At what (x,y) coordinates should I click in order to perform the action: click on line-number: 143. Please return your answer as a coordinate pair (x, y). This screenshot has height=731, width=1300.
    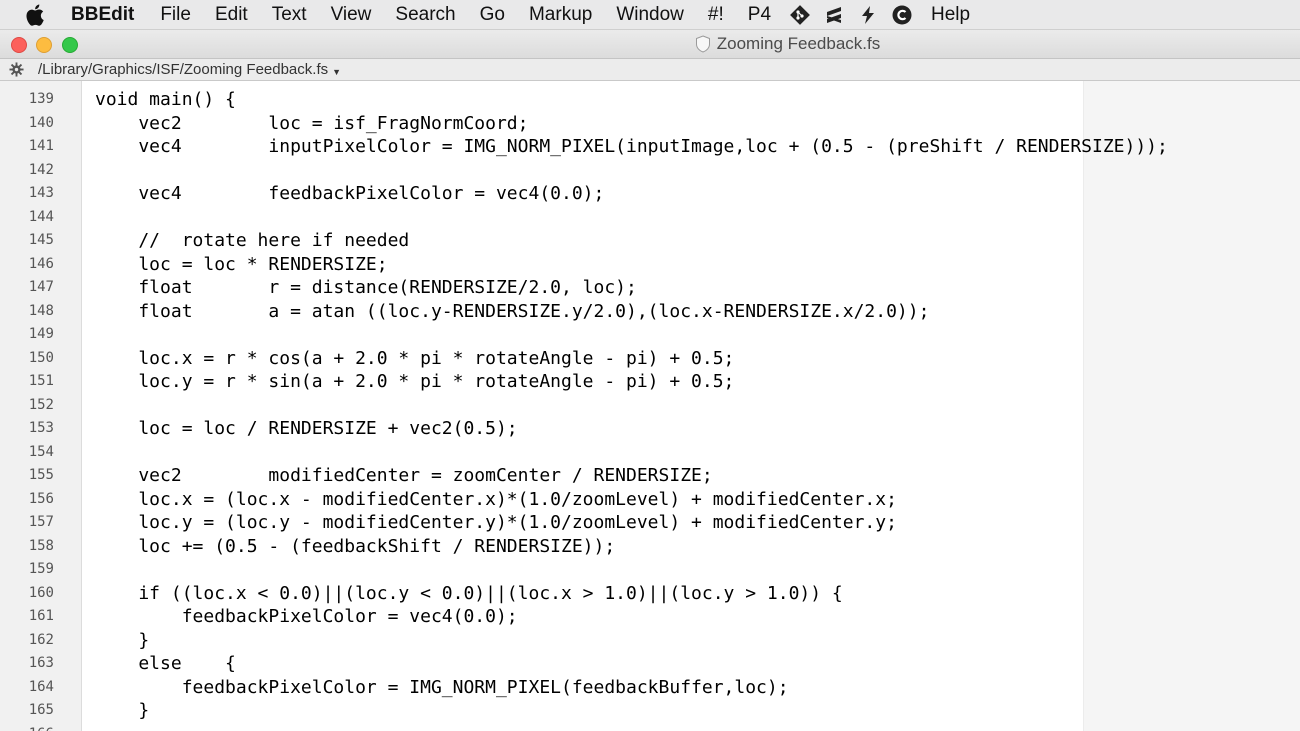
    Looking at the image, I should click on (41, 193).